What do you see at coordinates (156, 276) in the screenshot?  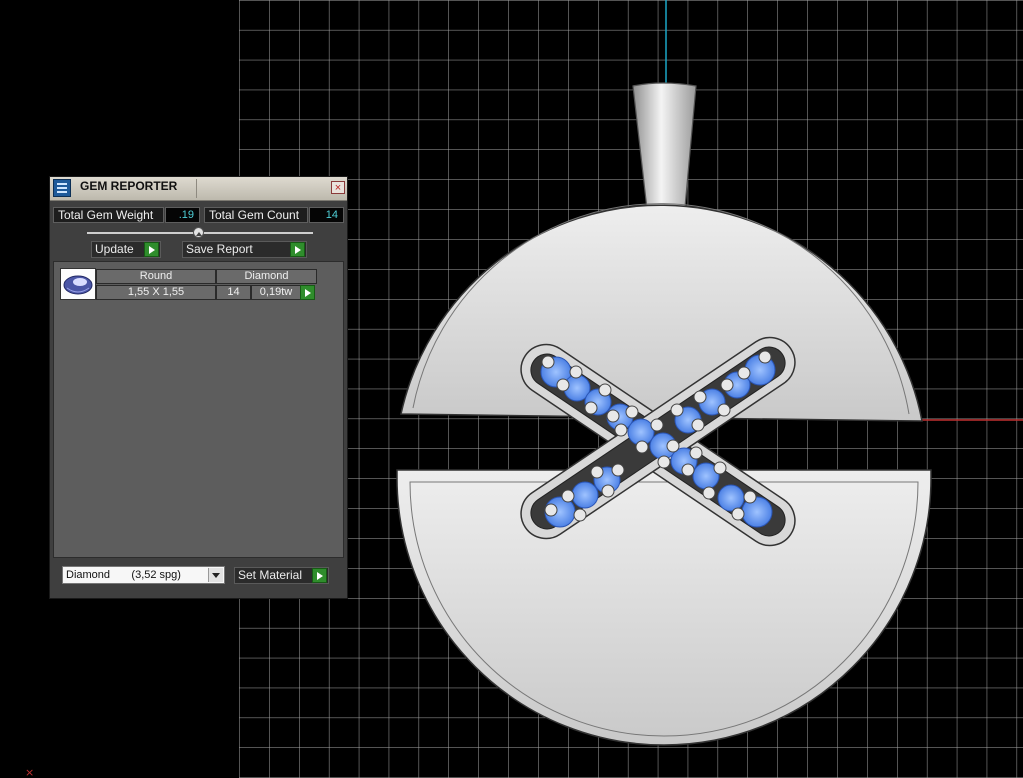 I see `shape-header: Round` at bounding box center [156, 276].